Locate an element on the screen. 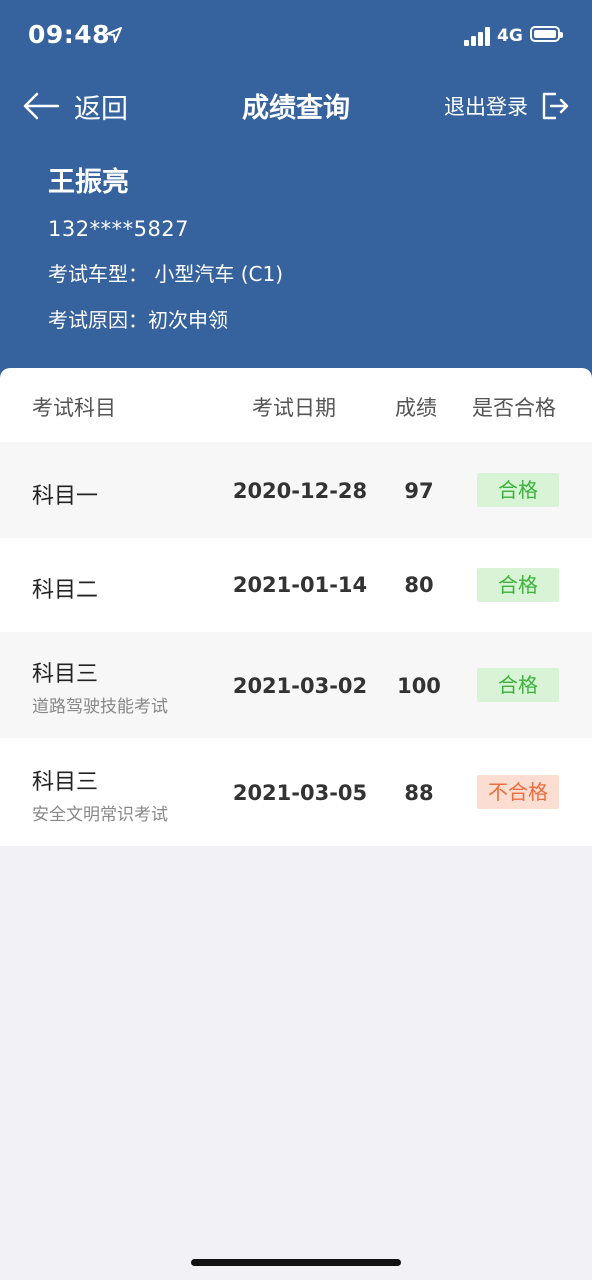  table-row: 科目三 安全文明常识考试 2021-03-05 88 不合格 is located at coordinates (296, 792).